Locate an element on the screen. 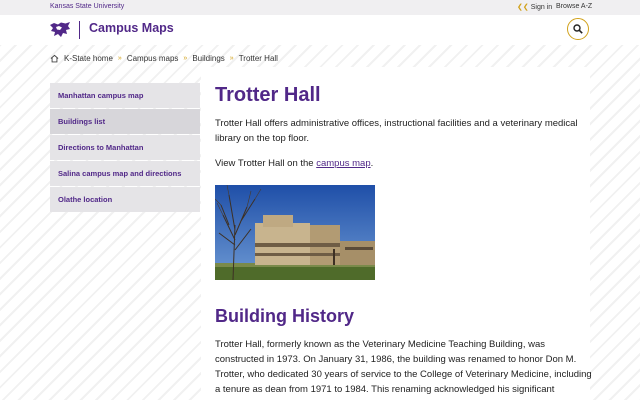  sign-in-link: ❮❮ Sign in is located at coordinates (534, 7).